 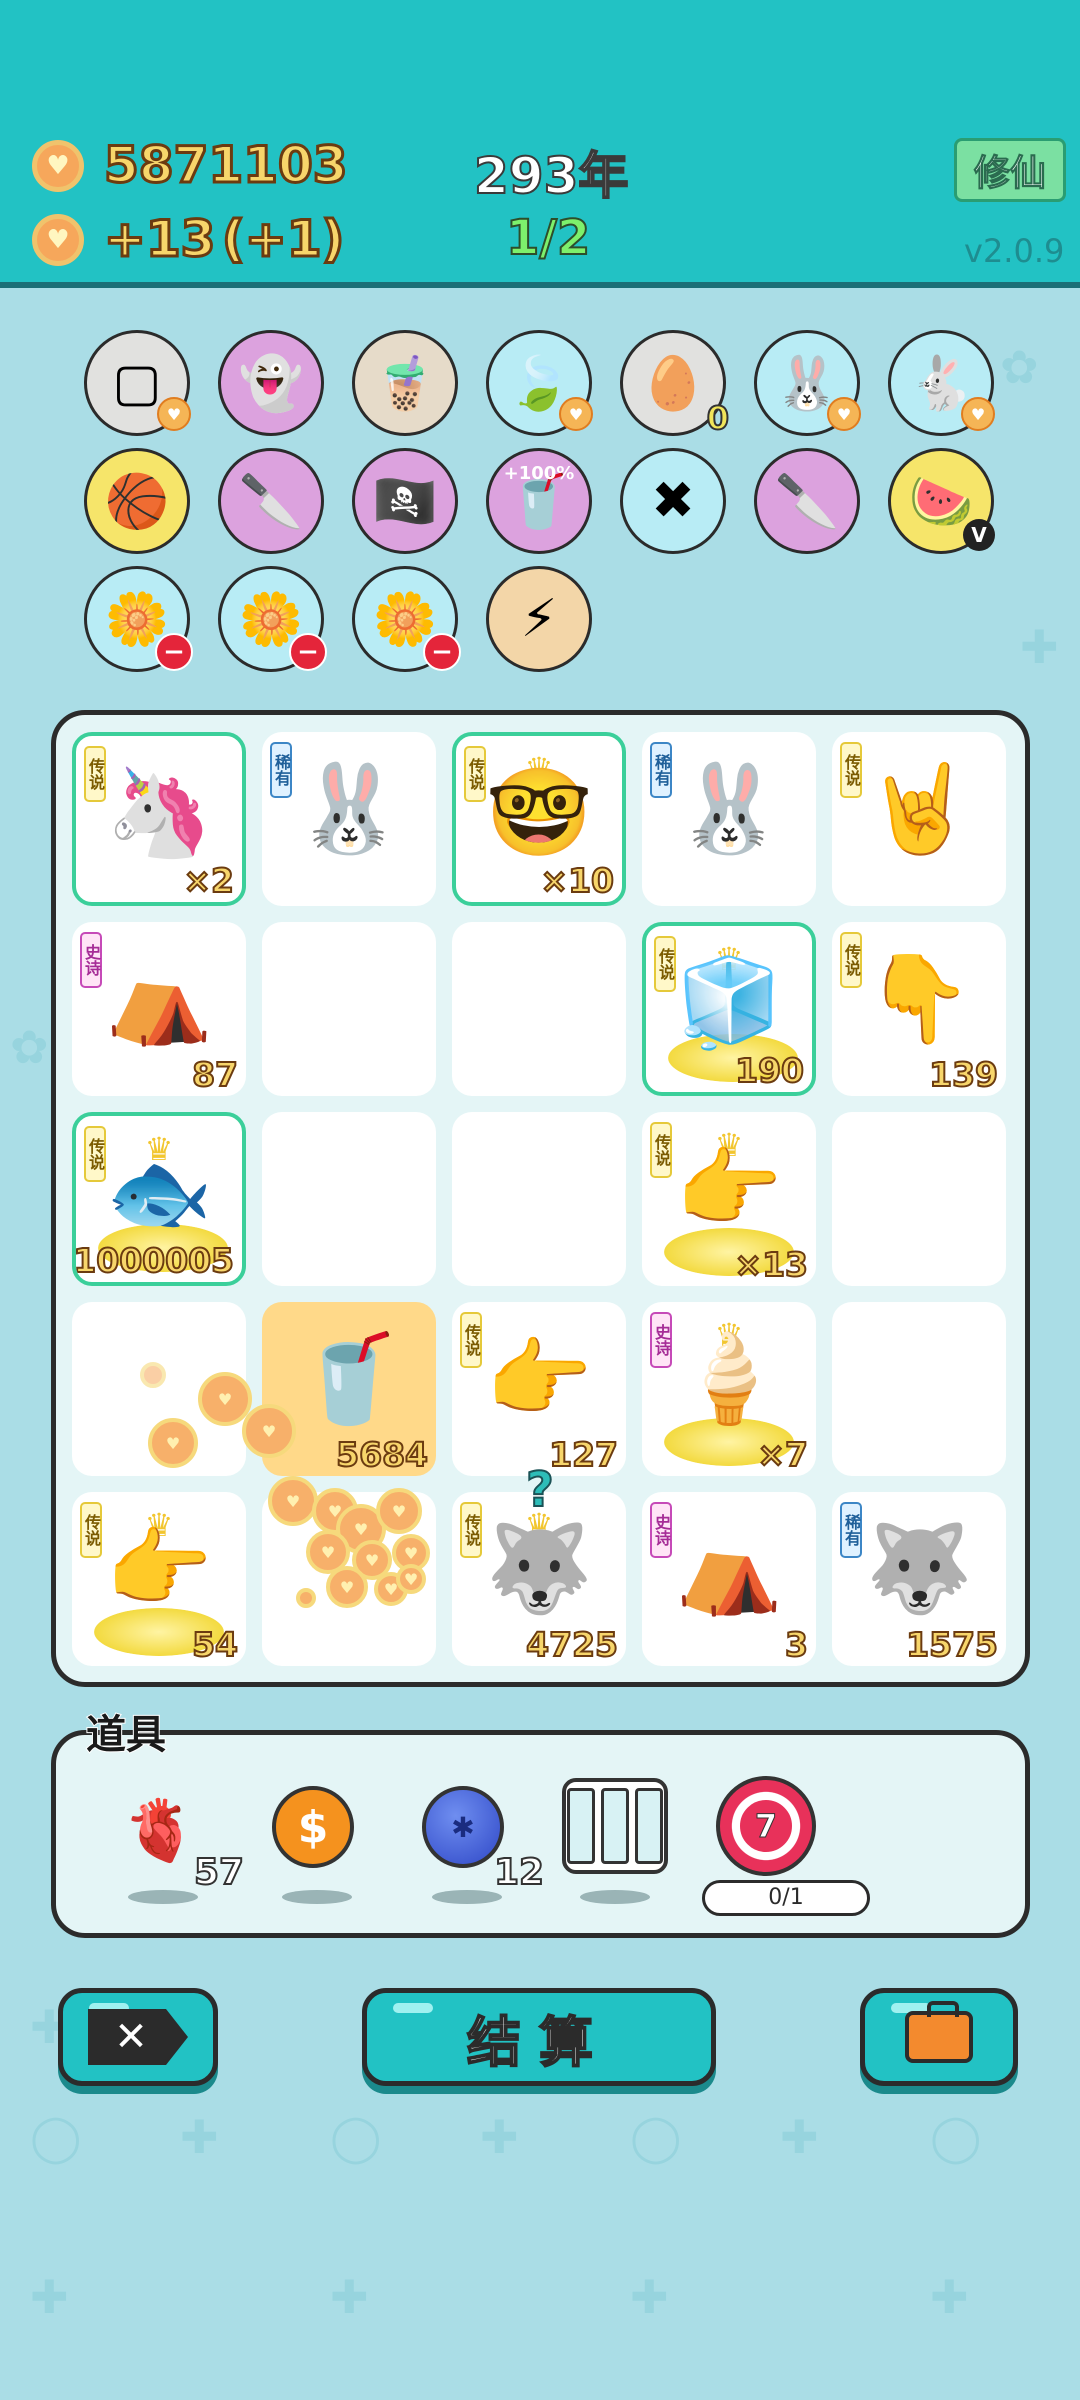 I want to click on item-count: 190, so click(x=769, y=1070).